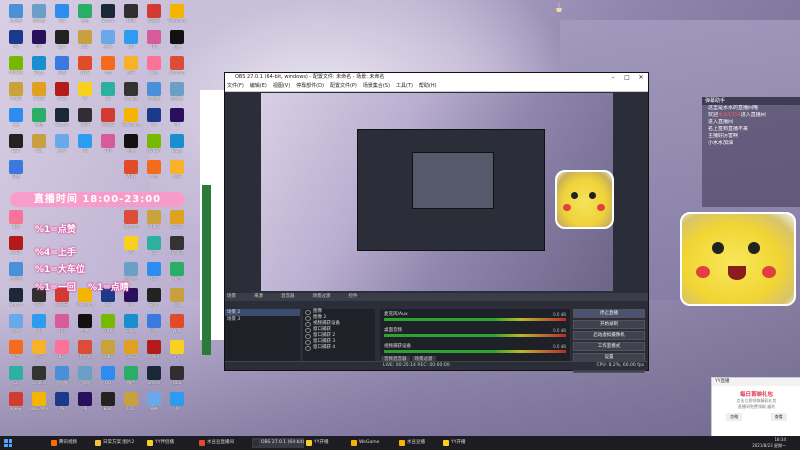  What do you see at coordinates (734, 417) in the screenshot?
I see `notification-ignore-button: 忽略` at bounding box center [734, 417].